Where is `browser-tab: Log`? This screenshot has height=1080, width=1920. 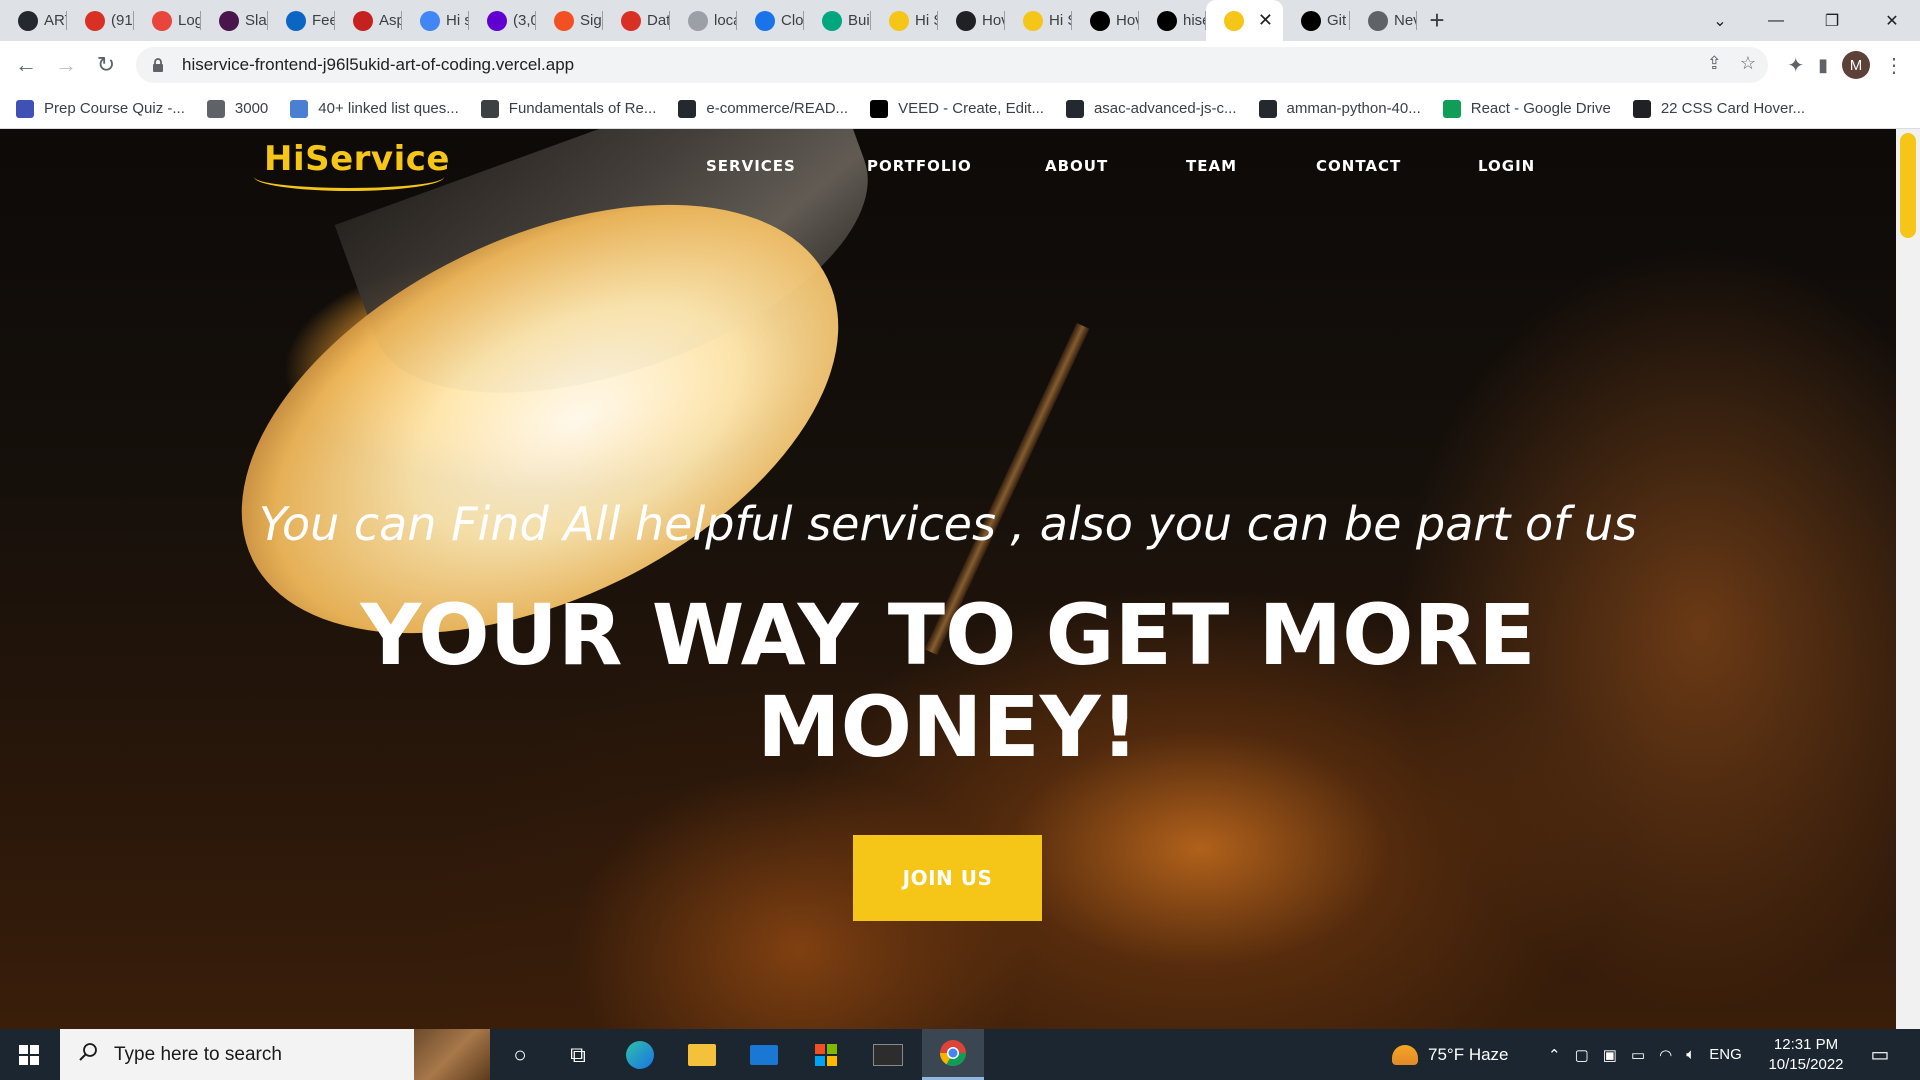 browser-tab: Log is located at coordinates (167, 20).